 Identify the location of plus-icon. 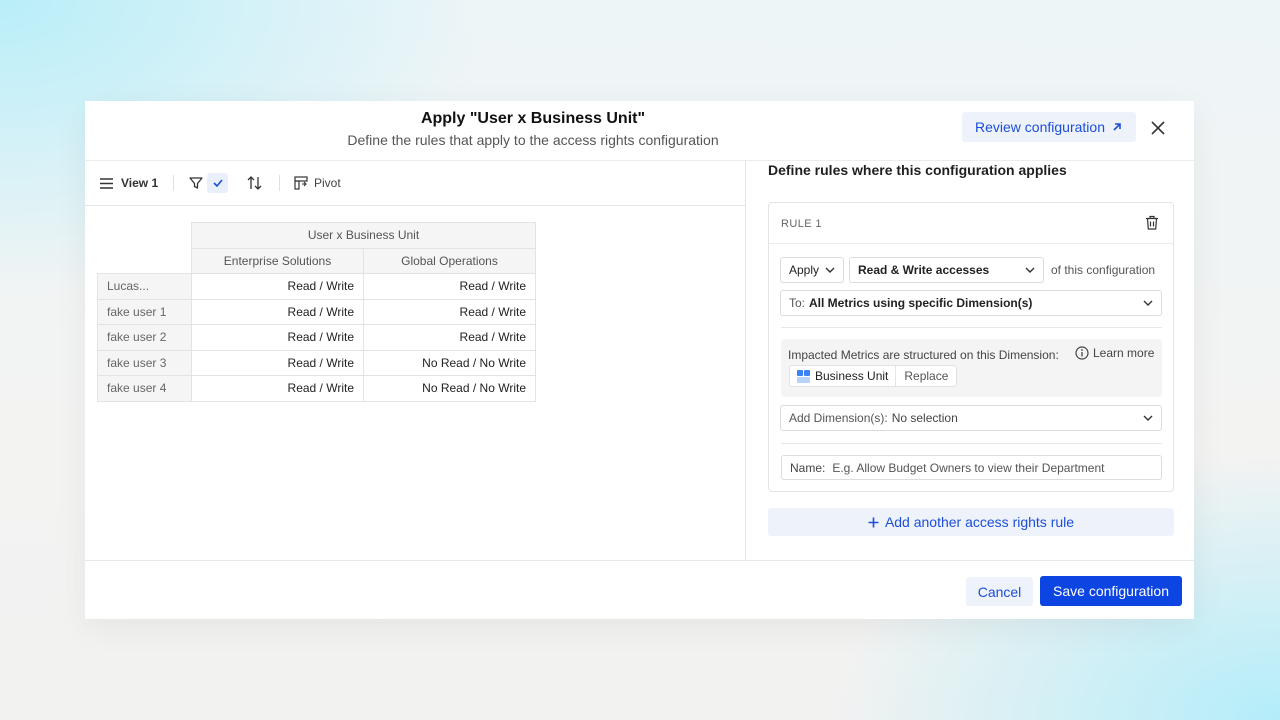
(873, 522).